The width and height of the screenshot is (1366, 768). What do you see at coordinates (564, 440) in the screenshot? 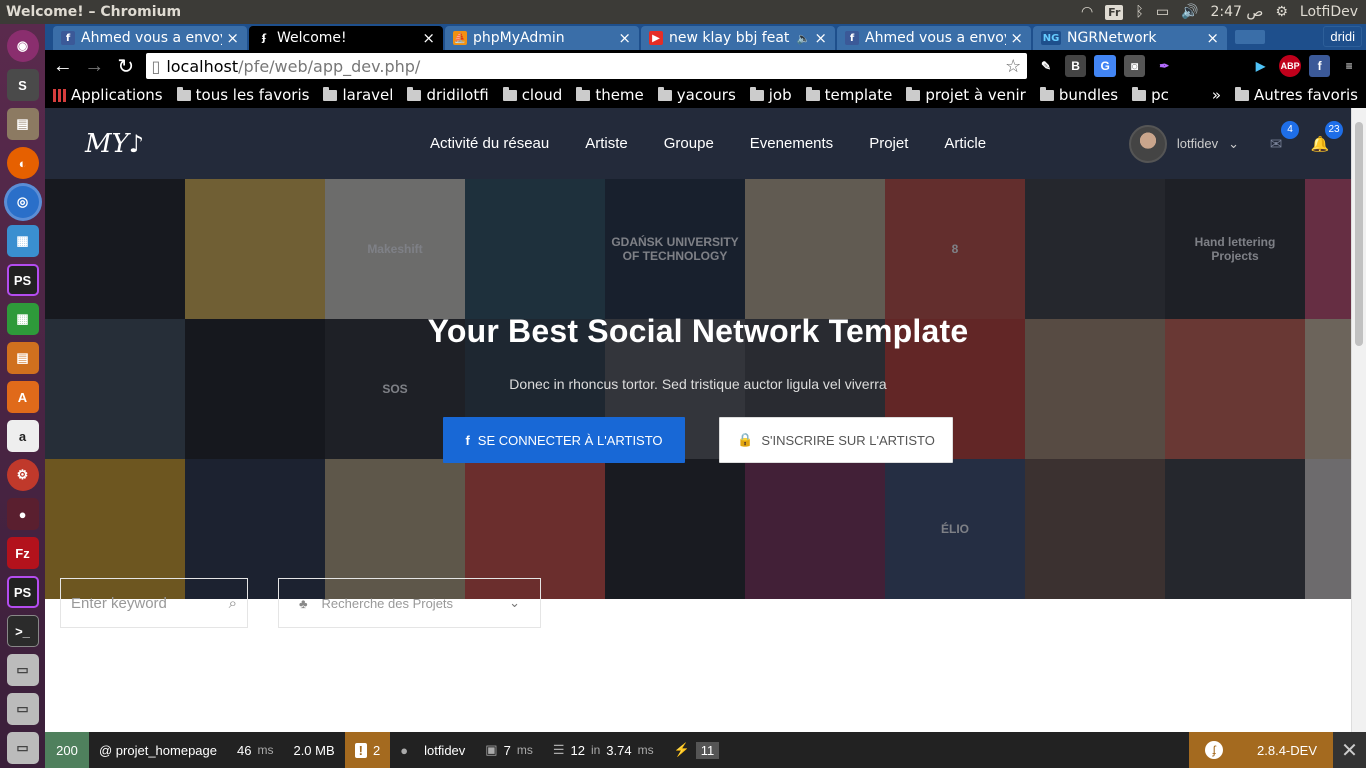
I see `facebook-connect-button: f SE CONNECTER À L'ARTISTO` at bounding box center [564, 440].